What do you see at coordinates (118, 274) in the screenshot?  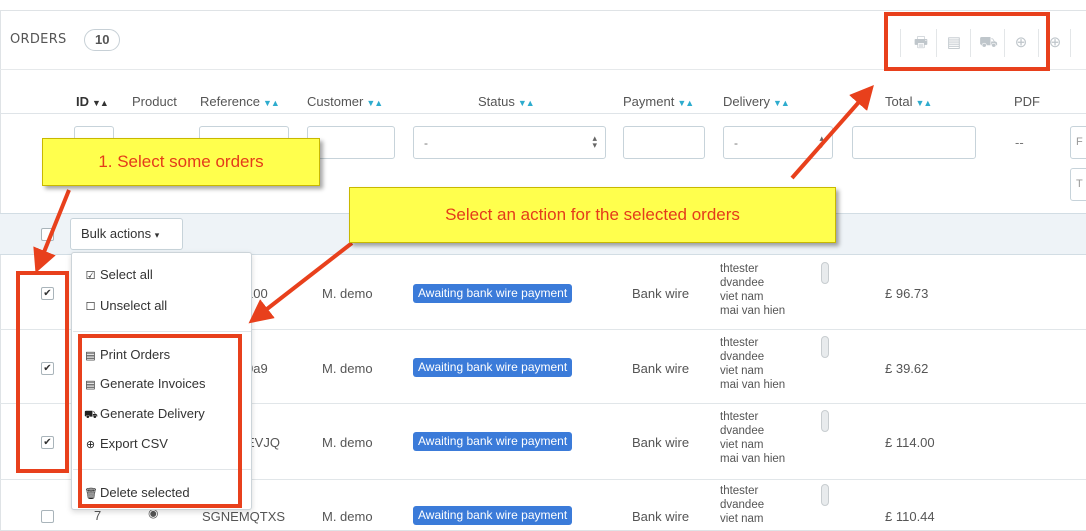 I see `menu-item-select-all: ☑ Select all` at bounding box center [118, 274].